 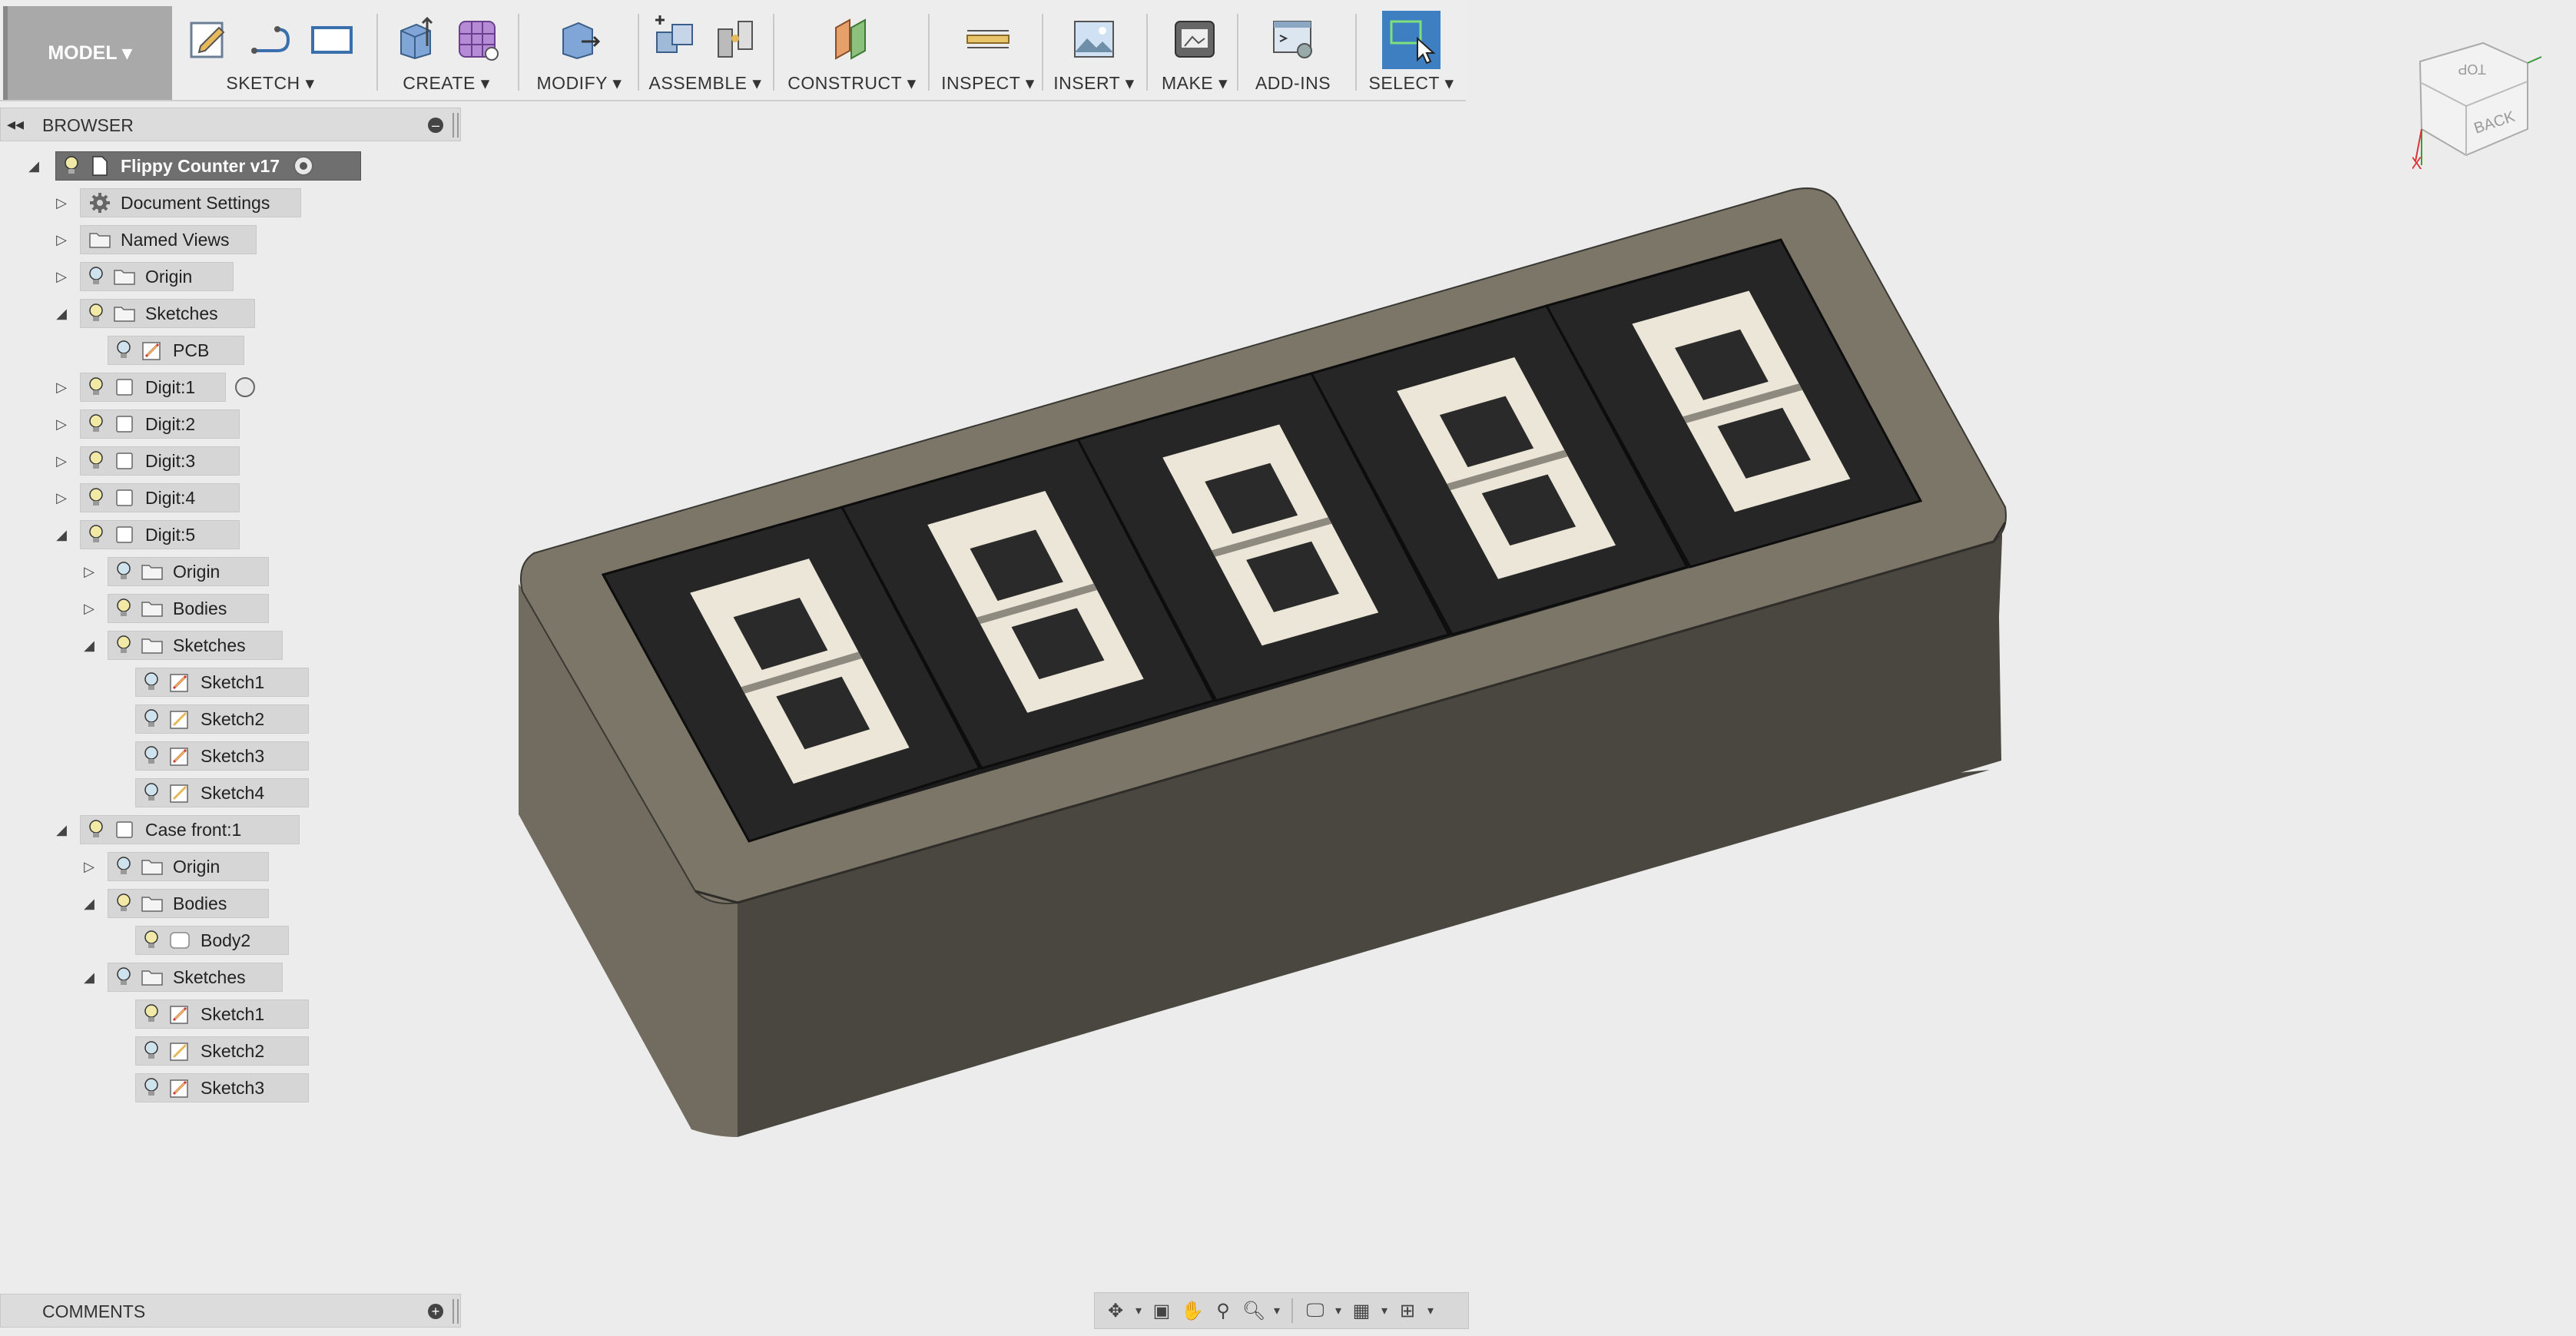 I want to click on add-comment-icon: +, so click(x=435, y=1311).